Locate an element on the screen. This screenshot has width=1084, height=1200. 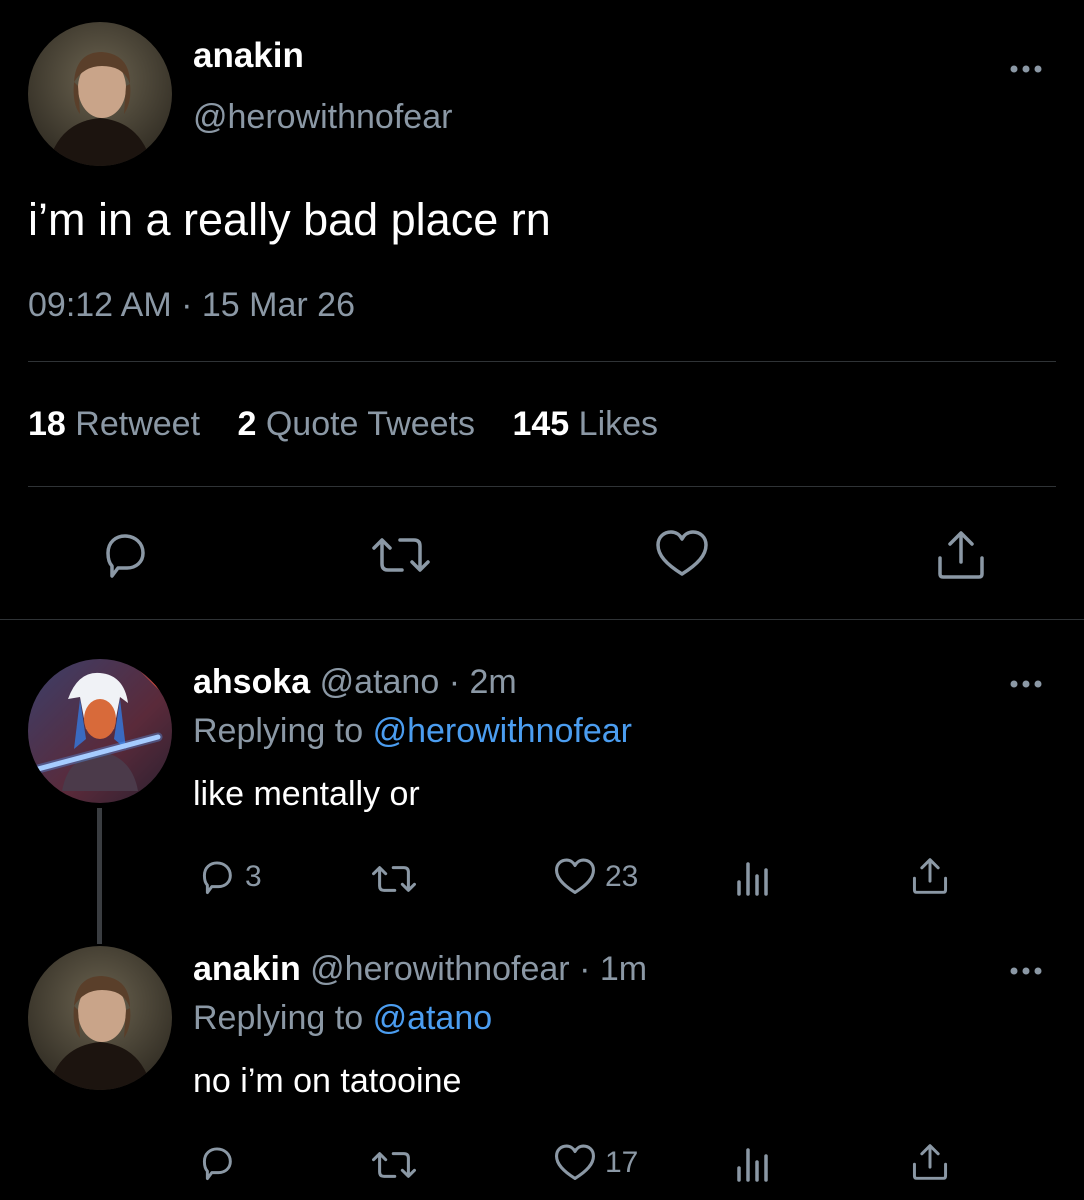
replying-to-link: @atano is located at coordinates (433, 1018).